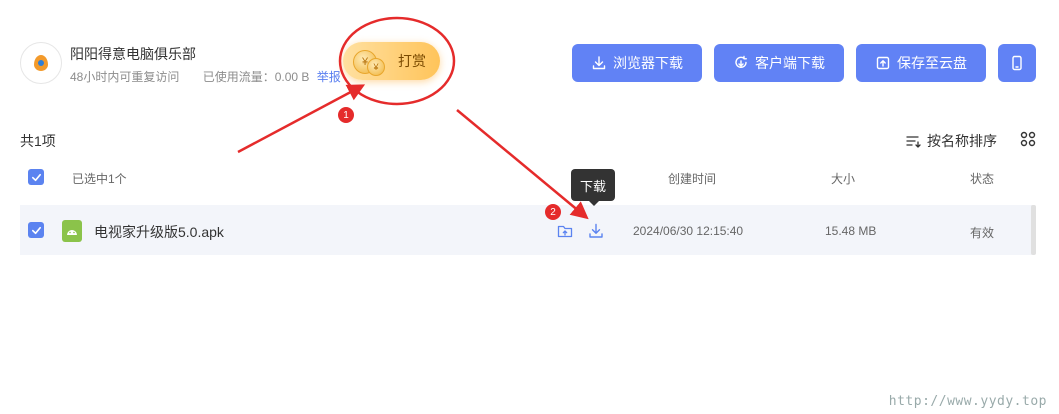  I want to click on highlight-ellipse, so click(397, 61).